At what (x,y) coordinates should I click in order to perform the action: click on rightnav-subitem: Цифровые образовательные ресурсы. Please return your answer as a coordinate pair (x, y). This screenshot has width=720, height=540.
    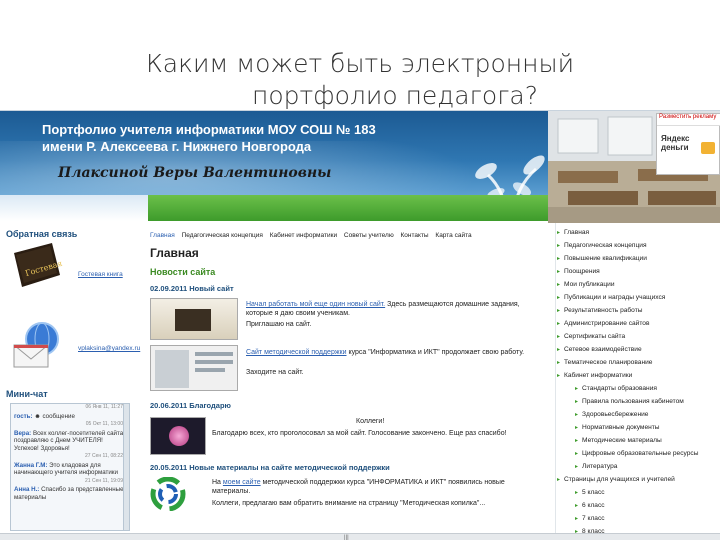
    Looking at the image, I should click on (636, 453).